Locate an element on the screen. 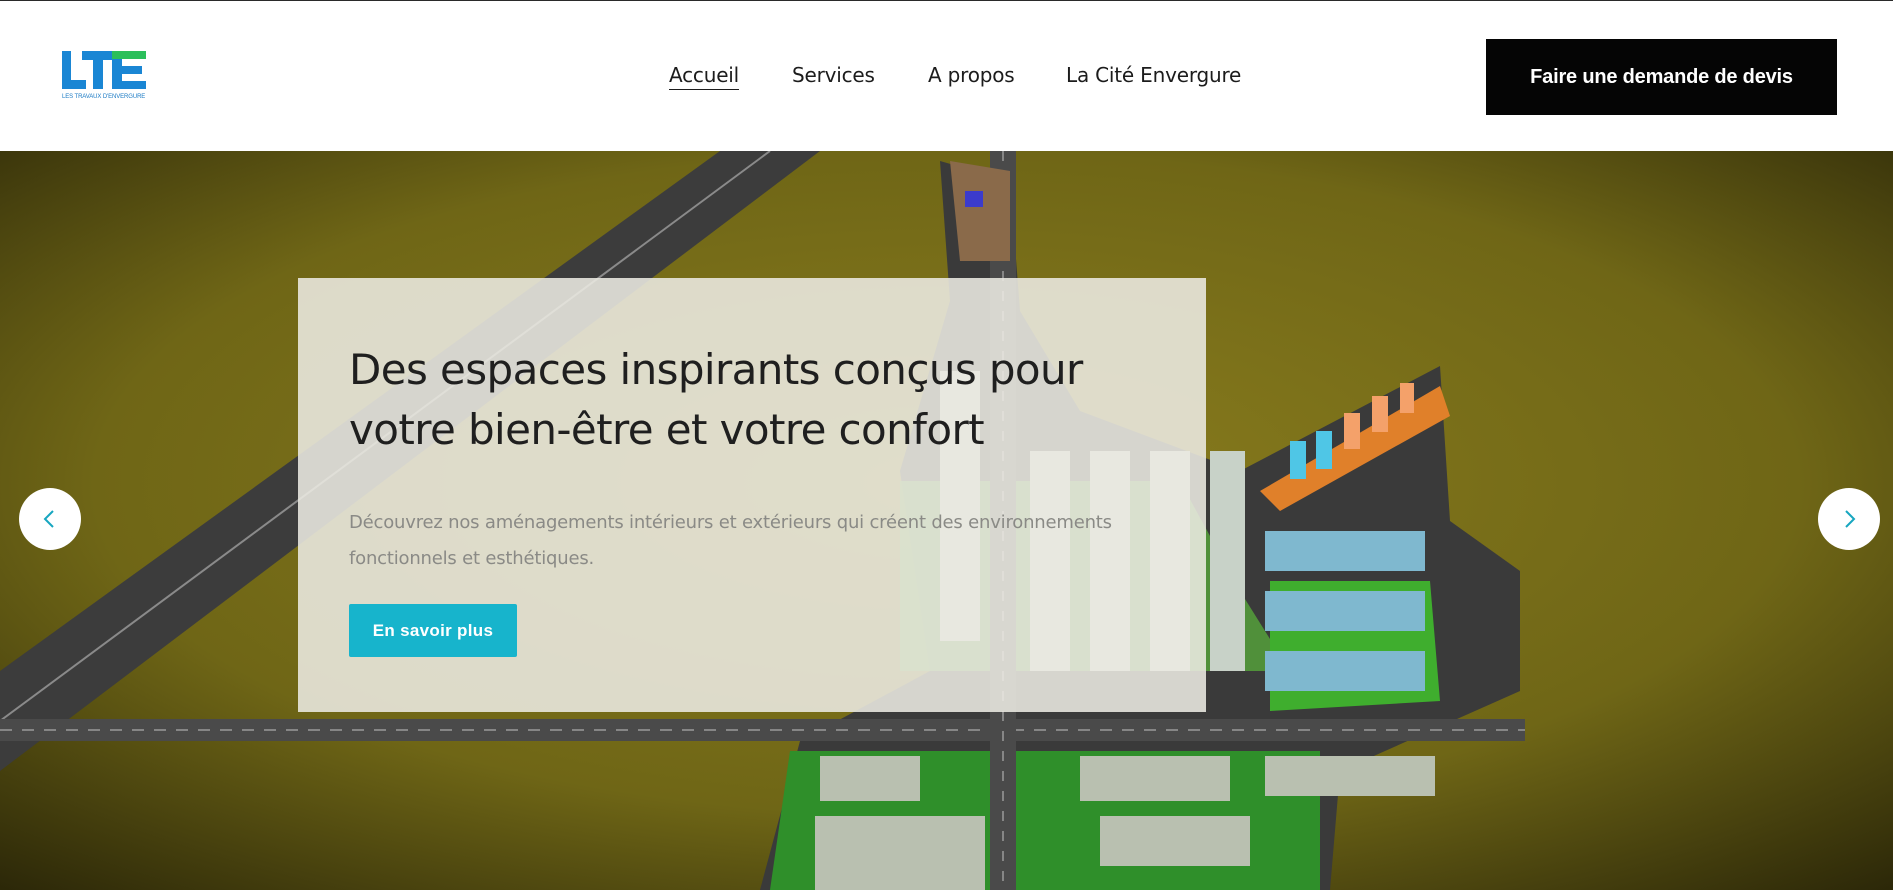 Image resolution: width=1893 pixels, height=890 pixels. slider-prev-button is located at coordinates (50, 519).